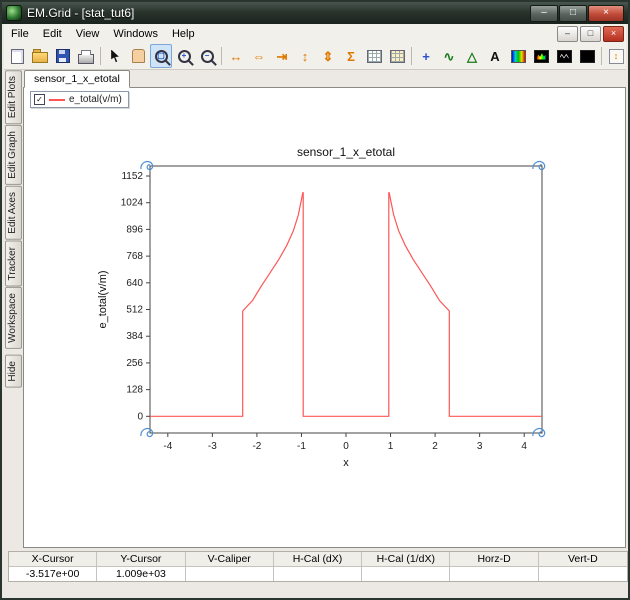 This screenshot has width=630, height=600. What do you see at coordinates (305, 56) in the screenshot?
I see `expand-vertical-icon: ↕` at bounding box center [305, 56].